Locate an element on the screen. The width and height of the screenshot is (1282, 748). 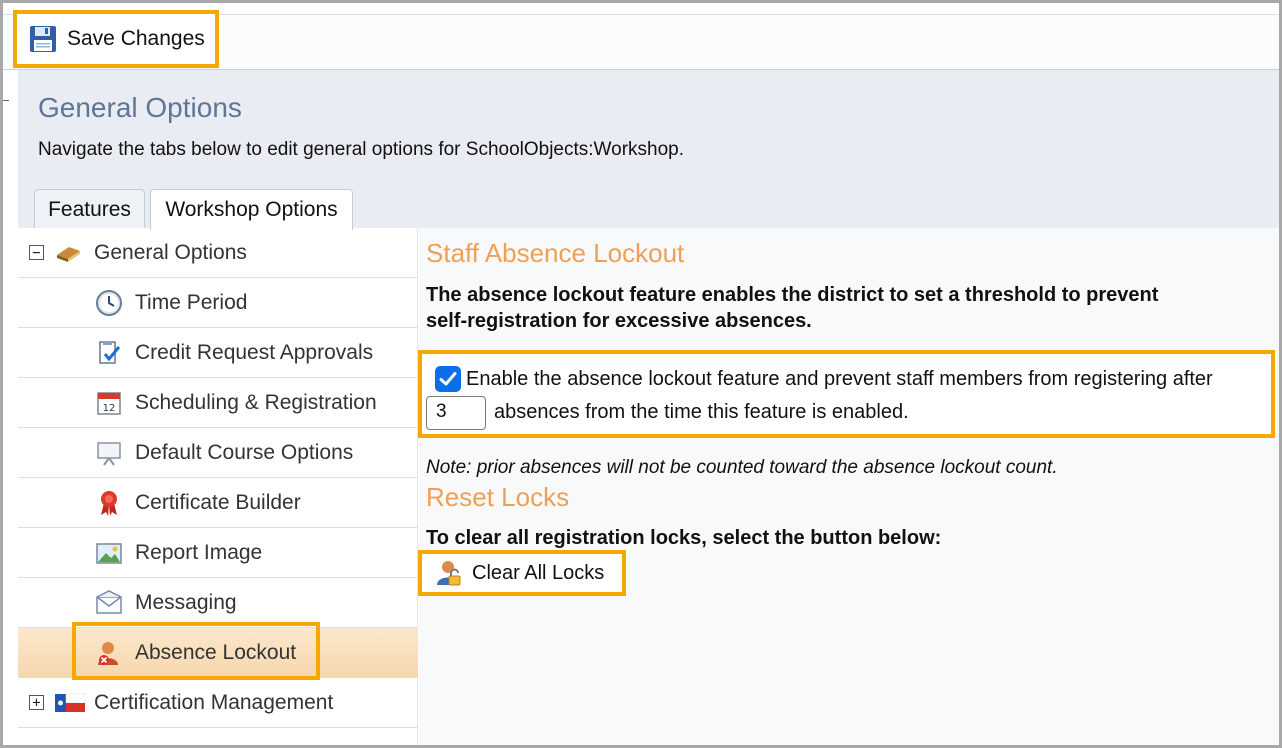
tree-item-label: Scheduling & Registration is located at coordinates (256, 402).